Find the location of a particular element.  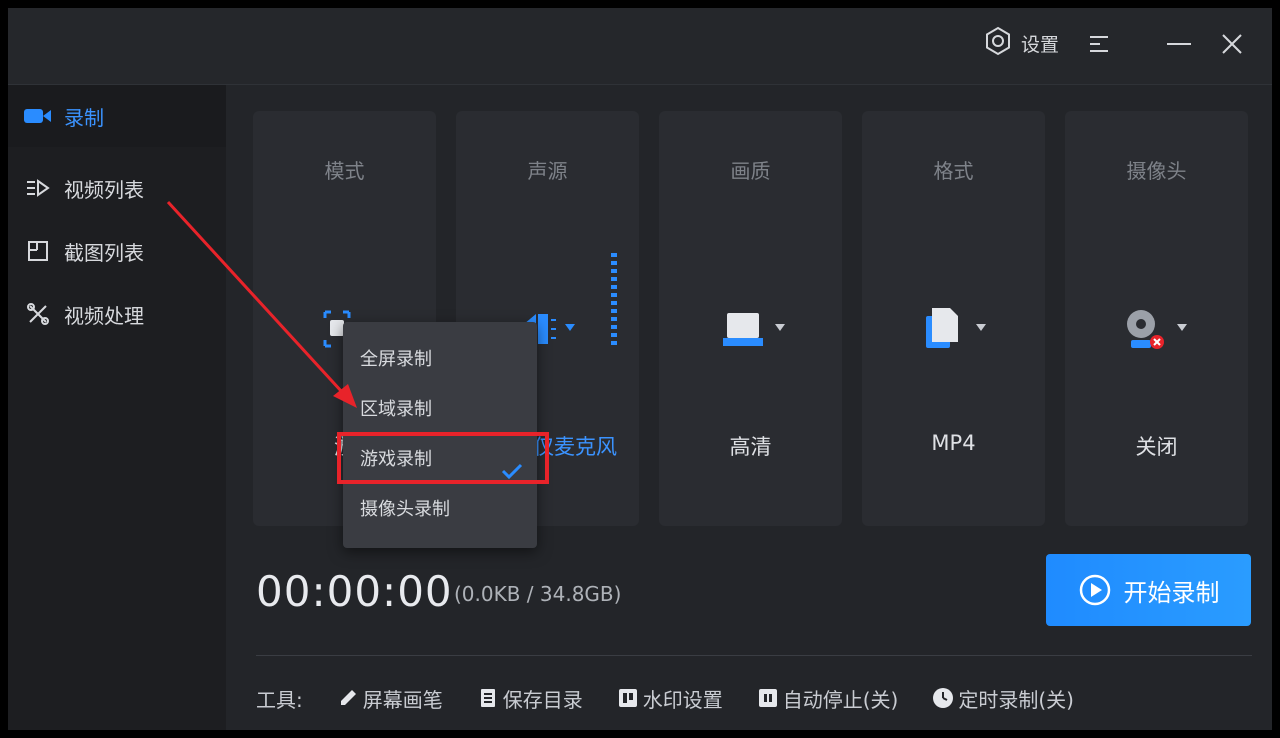

settings-button: 设置 is located at coordinates (1021, 43).